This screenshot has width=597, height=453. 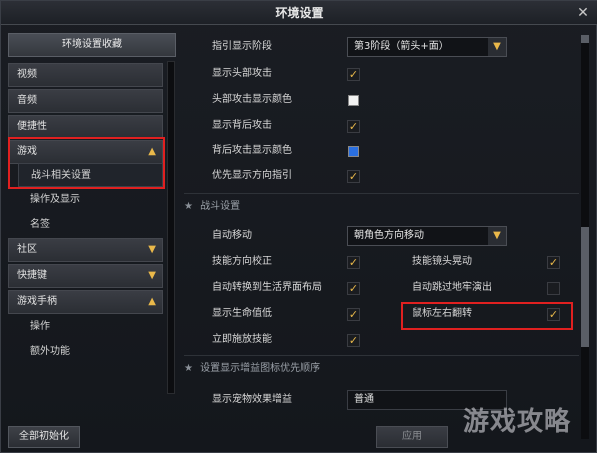 What do you see at coordinates (90, 352) in the screenshot?
I see `sidebar-subitem-extra: 额外功能` at bounding box center [90, 352].